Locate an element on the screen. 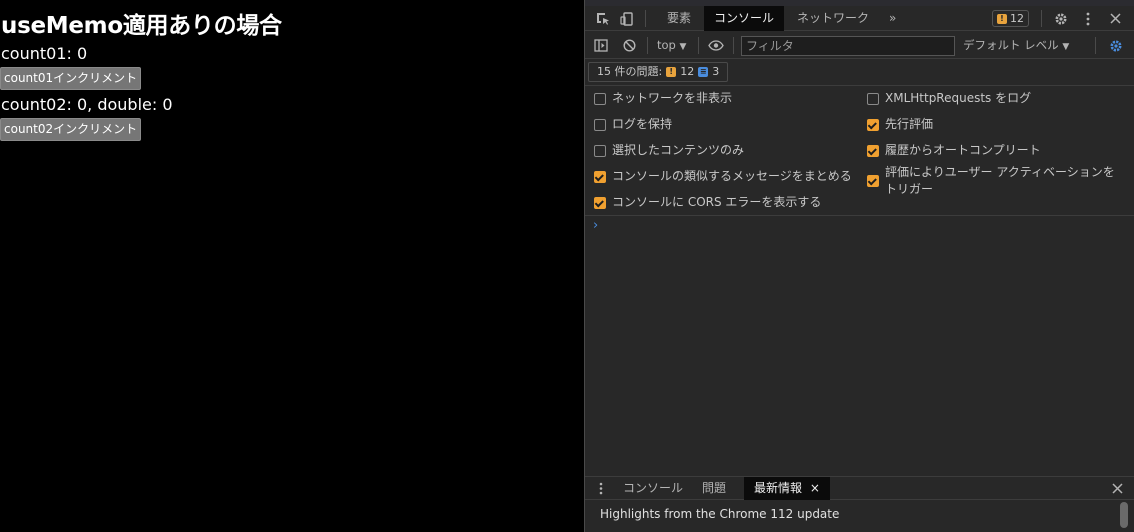  setting-group-similar: コンソールの類似するメッセージをまとめる is located at coordinates (723, 176).